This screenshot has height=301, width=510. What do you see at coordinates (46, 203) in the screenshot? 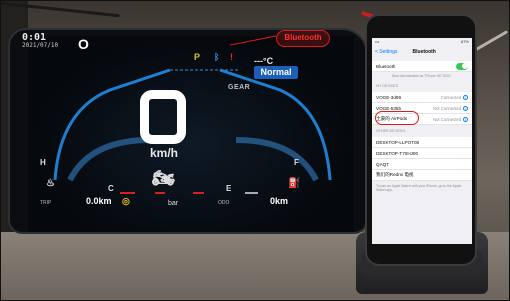
I see `trip-label: TRIP` at bounding box center [46, 203].